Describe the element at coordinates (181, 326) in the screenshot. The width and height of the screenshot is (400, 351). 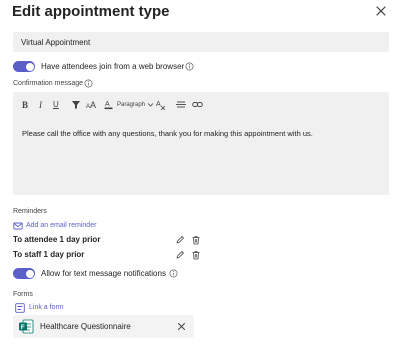
I see `remove-form-icon` at that location.